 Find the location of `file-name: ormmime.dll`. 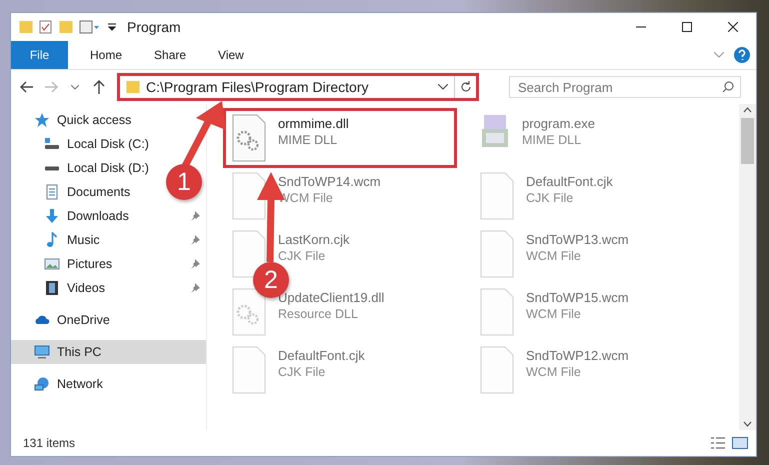

file-name: ormmime.dll is located at coordinates (313, 123).